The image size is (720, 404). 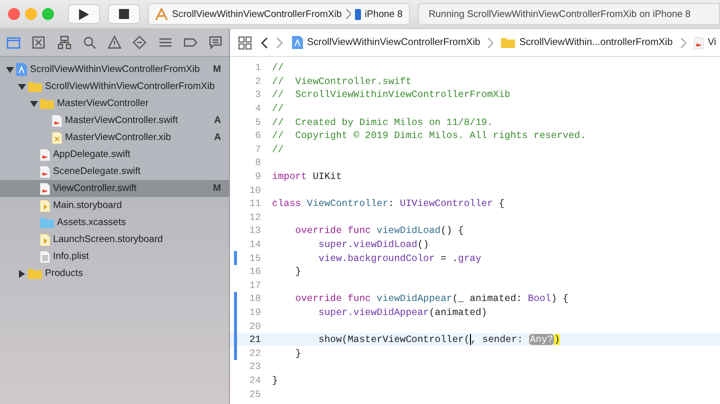 What do you see at coordinates (307, 176) in the screenshot?
I see `code-text: import UIKit` at bounding box center [307, 176].